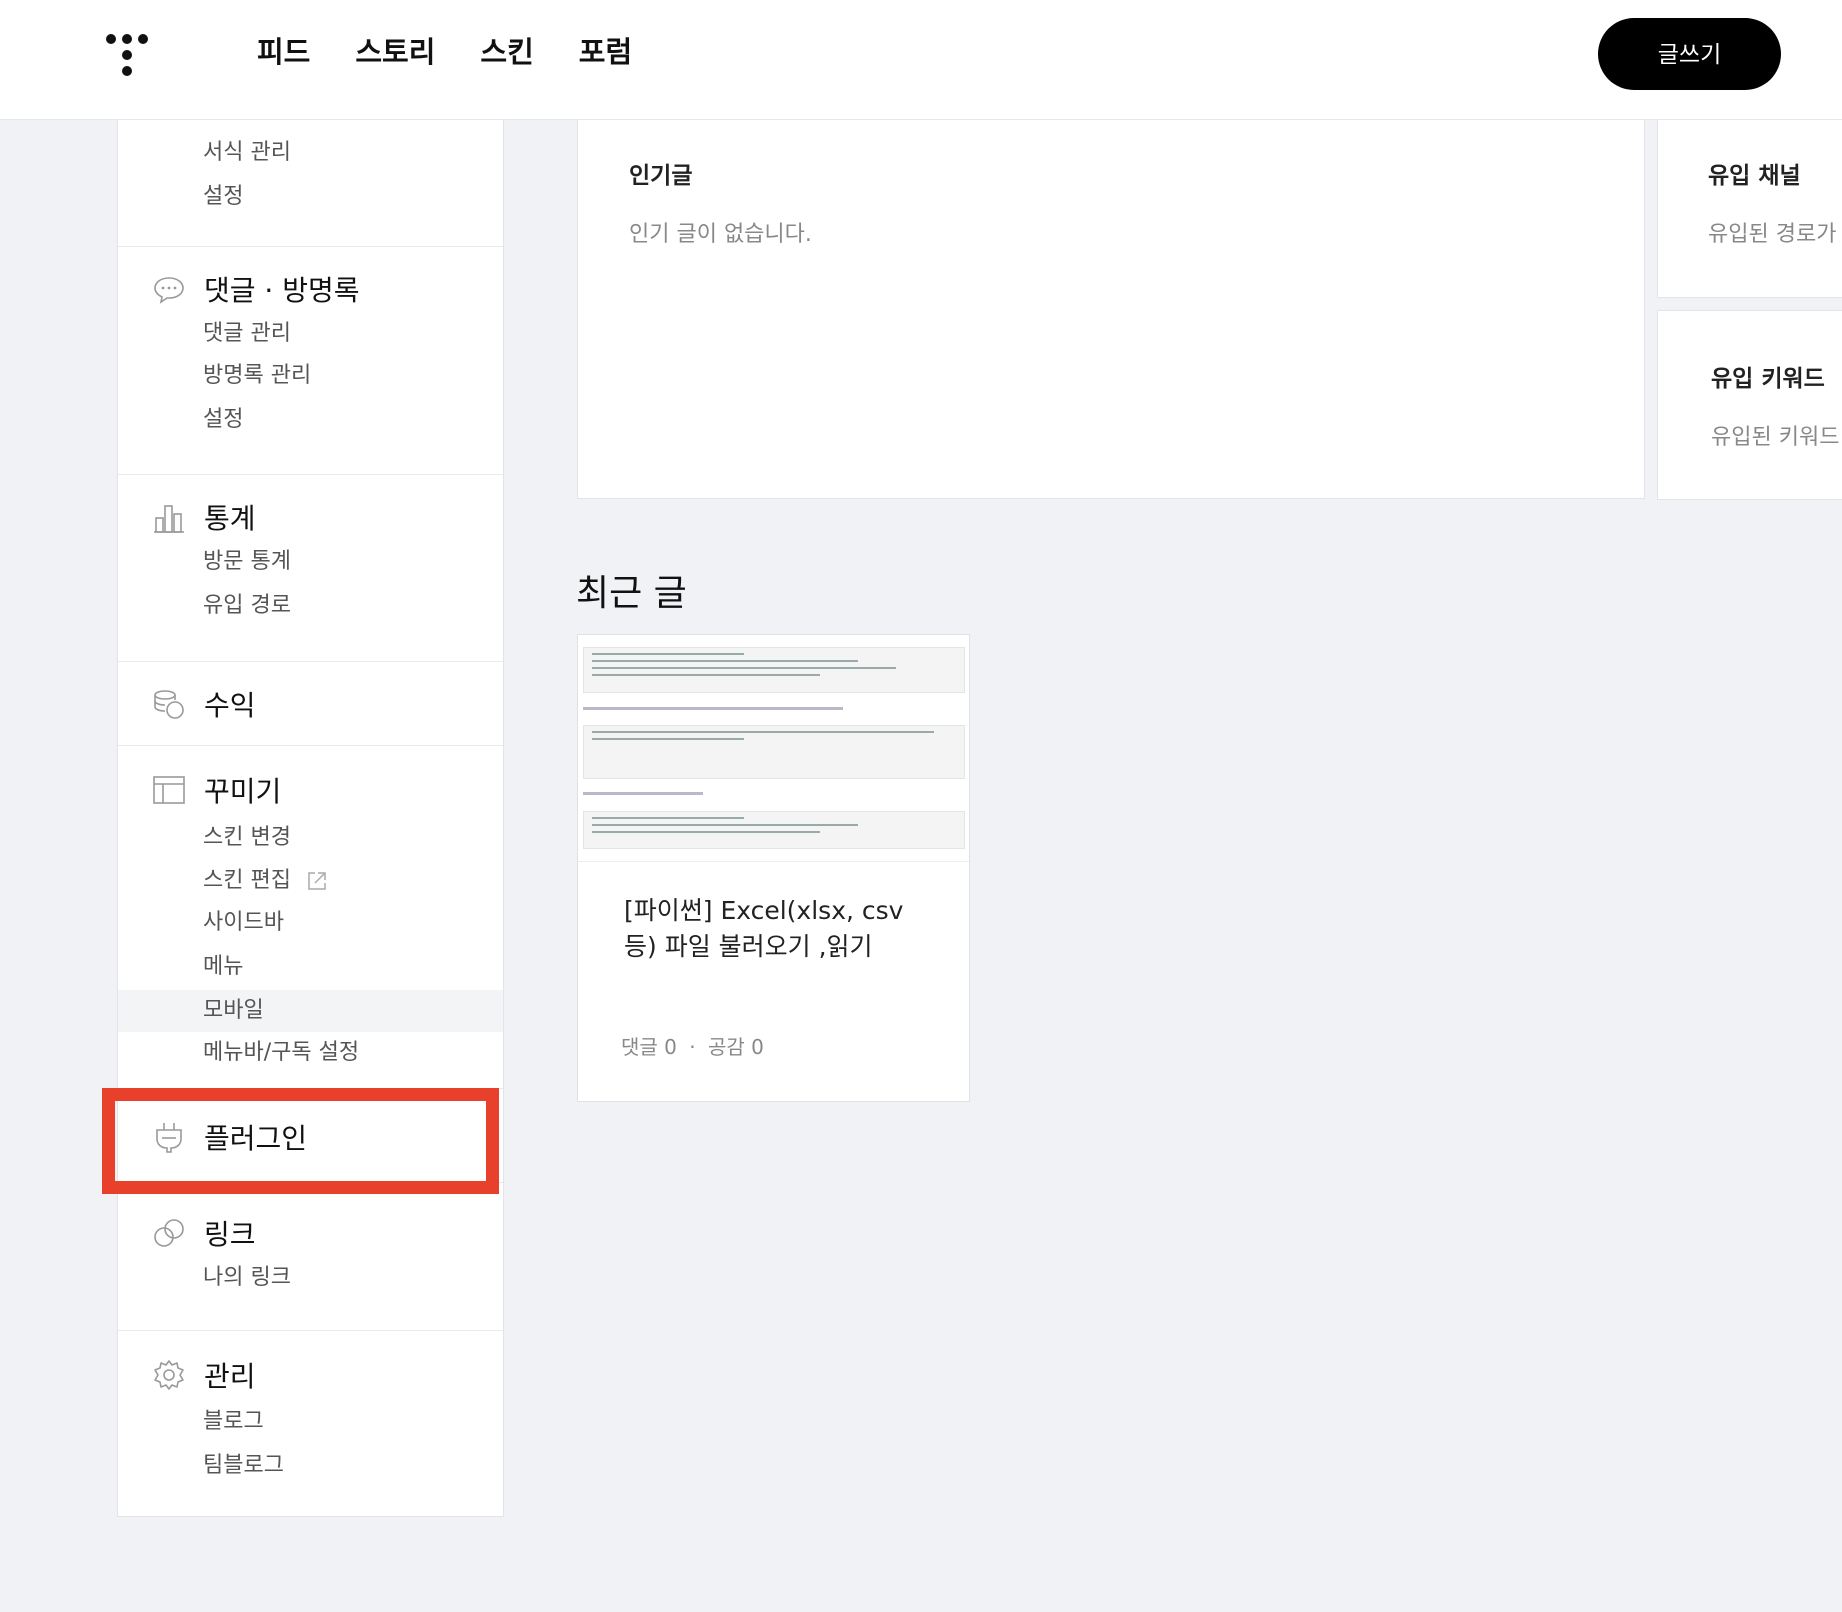 This screenshot has height=1612, width=1842. Describe the element at coordinates (1775, 437) in the screenshot. I see `inflow-keyword-empty: 유입된 키워드` at that location.